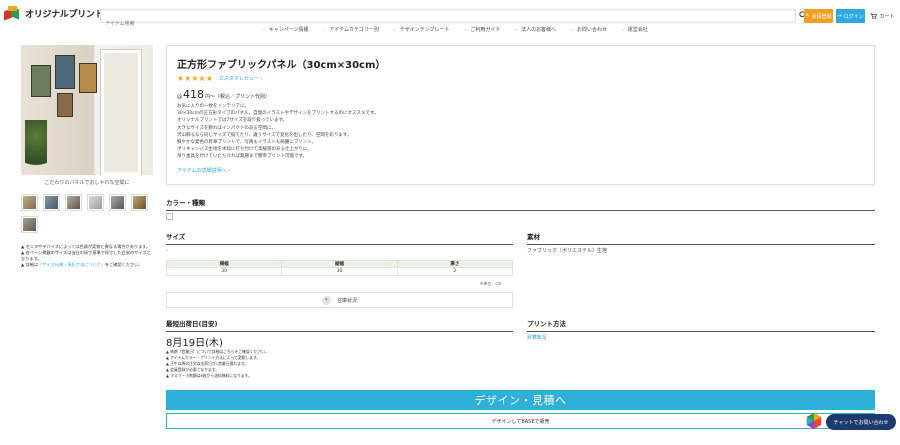  I want to click on stock-status-button: ✦ 在庫状況, so click(339, 300).